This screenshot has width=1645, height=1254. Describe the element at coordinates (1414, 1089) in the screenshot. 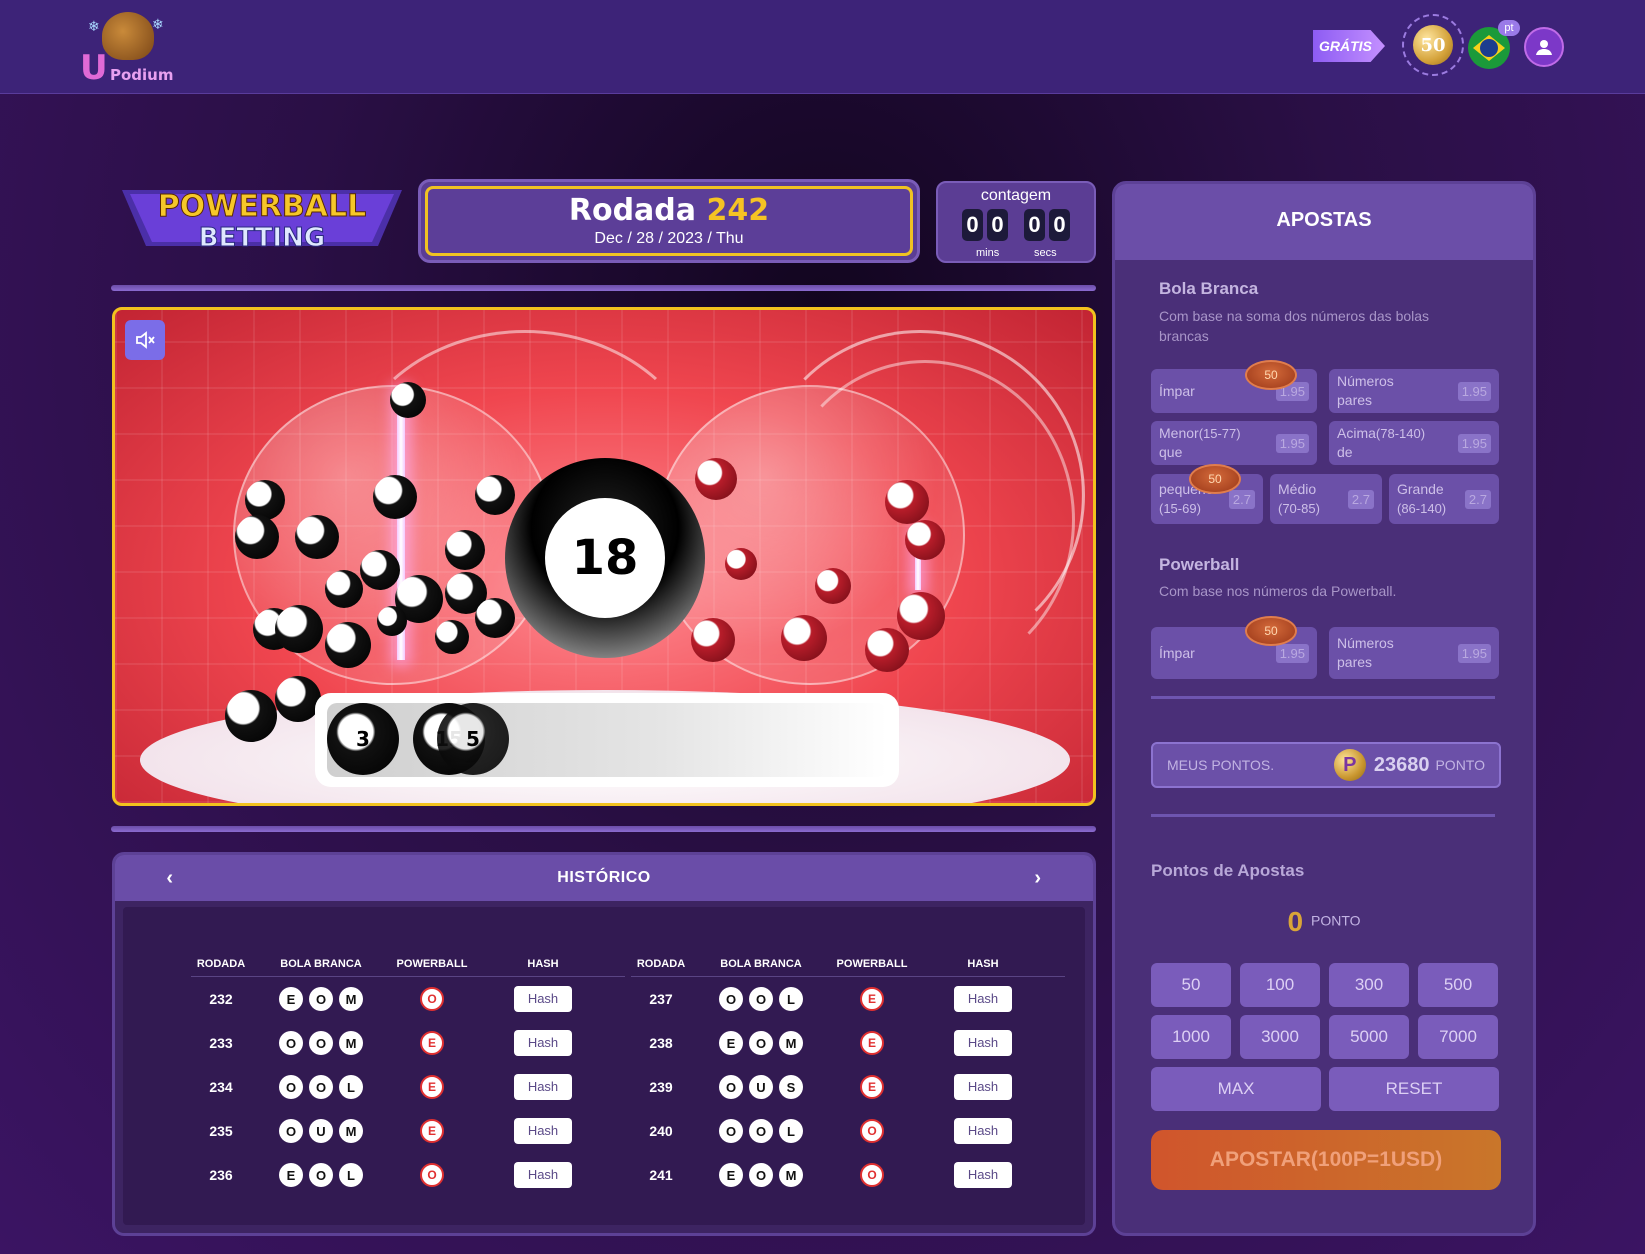

I see `reset-button: RESET` at that location.